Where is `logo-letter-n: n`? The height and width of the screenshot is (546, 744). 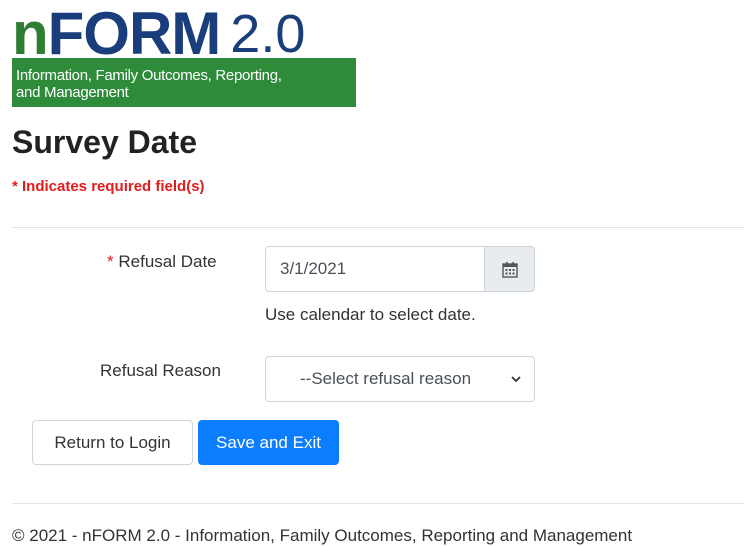 logo-letter-n: n is located at coordinates (30, 33).